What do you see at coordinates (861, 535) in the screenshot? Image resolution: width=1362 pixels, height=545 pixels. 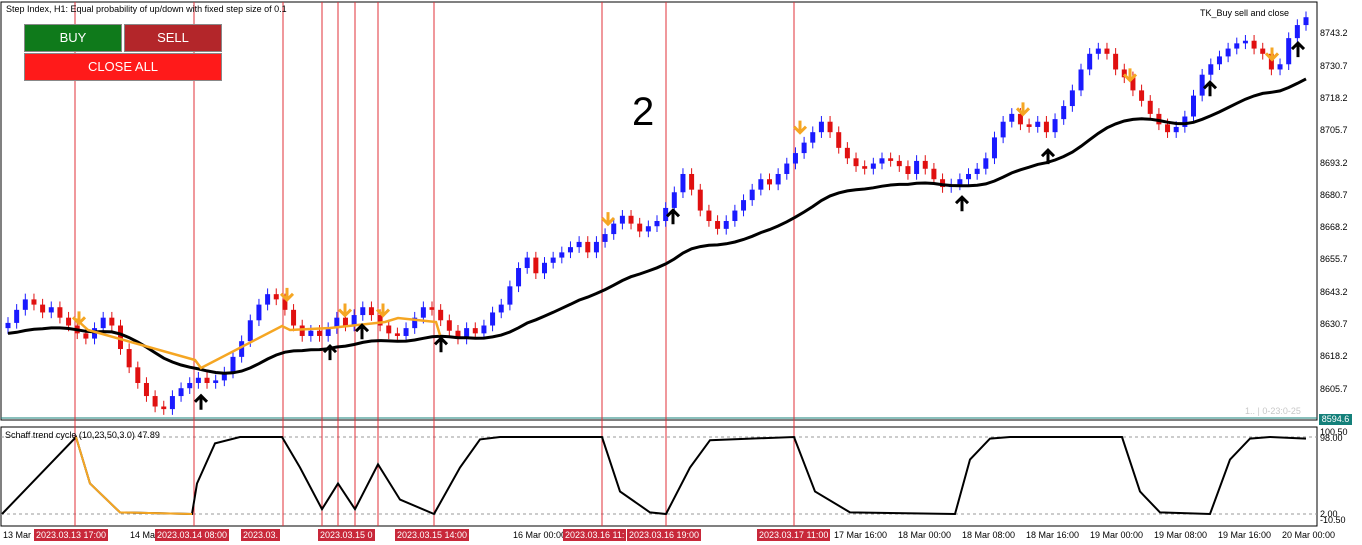 I see `xtick: 17 Mar 16:00` at bounding box center [861, 535].